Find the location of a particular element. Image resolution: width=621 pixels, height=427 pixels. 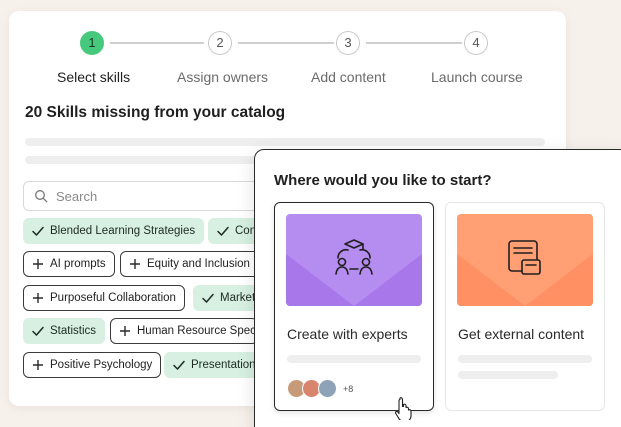

skill-chip-purposeful-collaboration: Purposeful Collaboration is located at coordinates (104, 298).